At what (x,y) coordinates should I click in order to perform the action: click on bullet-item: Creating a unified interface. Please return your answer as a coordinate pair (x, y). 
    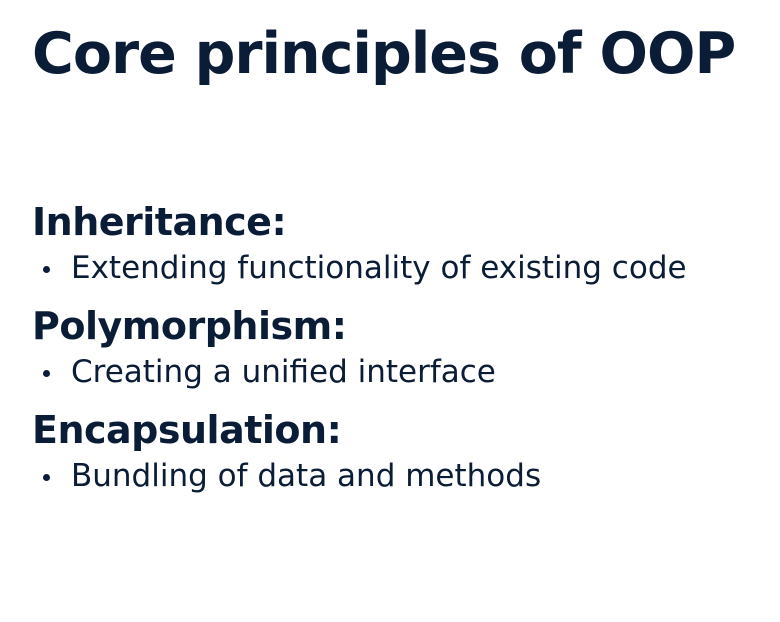
    Looking at the image, I should click on (402, 372).